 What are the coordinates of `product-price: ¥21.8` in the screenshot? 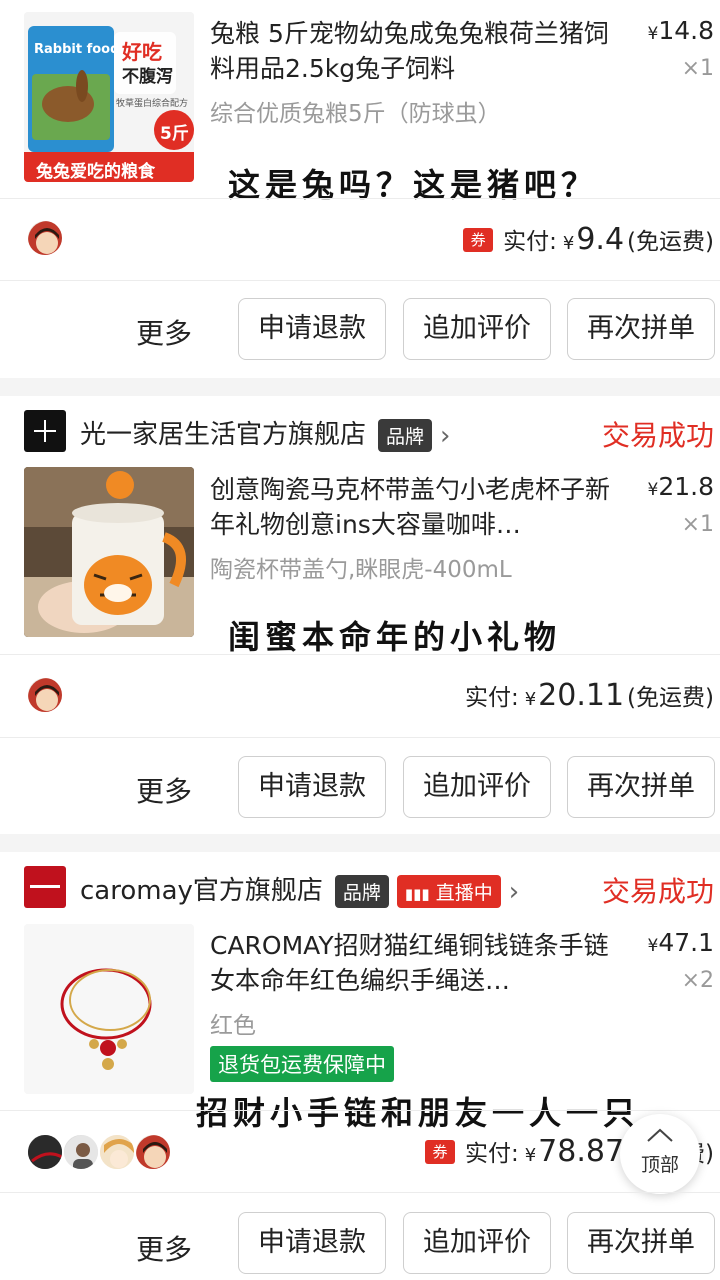 It's located at (681, 486).